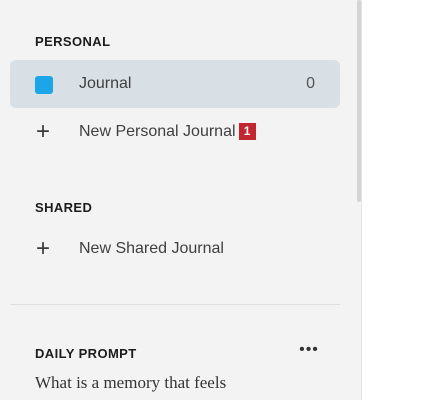  I want to click on new-shared-journal-label: New Shared Journal, so click(151, 248).